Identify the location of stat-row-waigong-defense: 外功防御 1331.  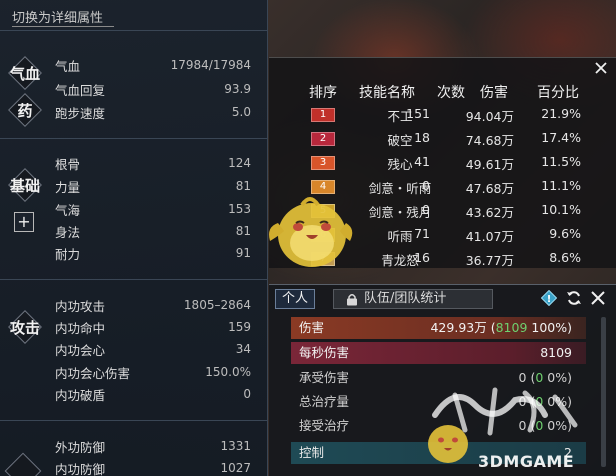
(153, 447).